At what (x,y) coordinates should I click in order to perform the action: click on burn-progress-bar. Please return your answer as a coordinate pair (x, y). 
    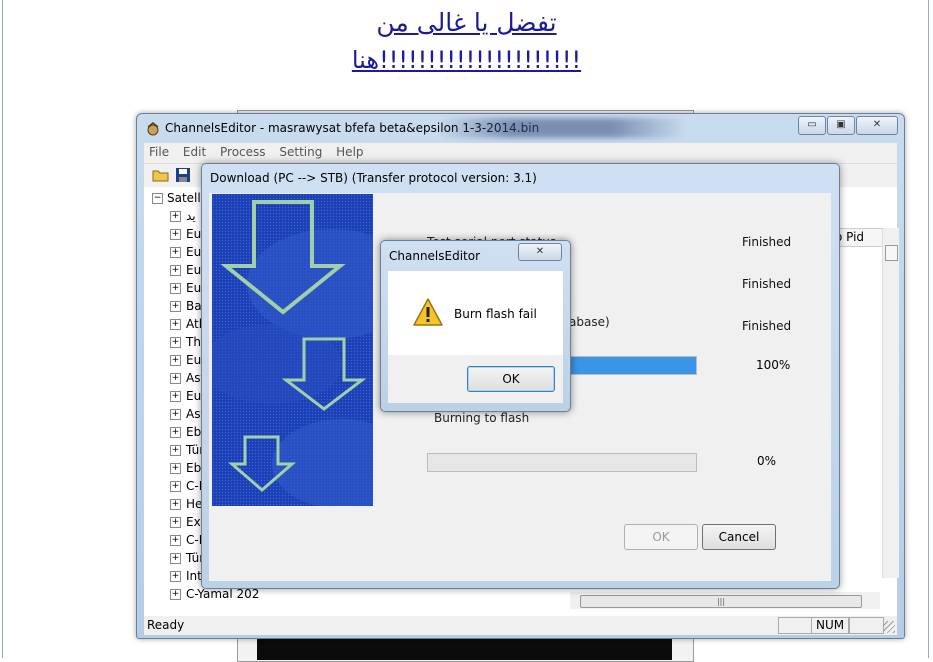
    Looking at the image, I should click on (562, 462).